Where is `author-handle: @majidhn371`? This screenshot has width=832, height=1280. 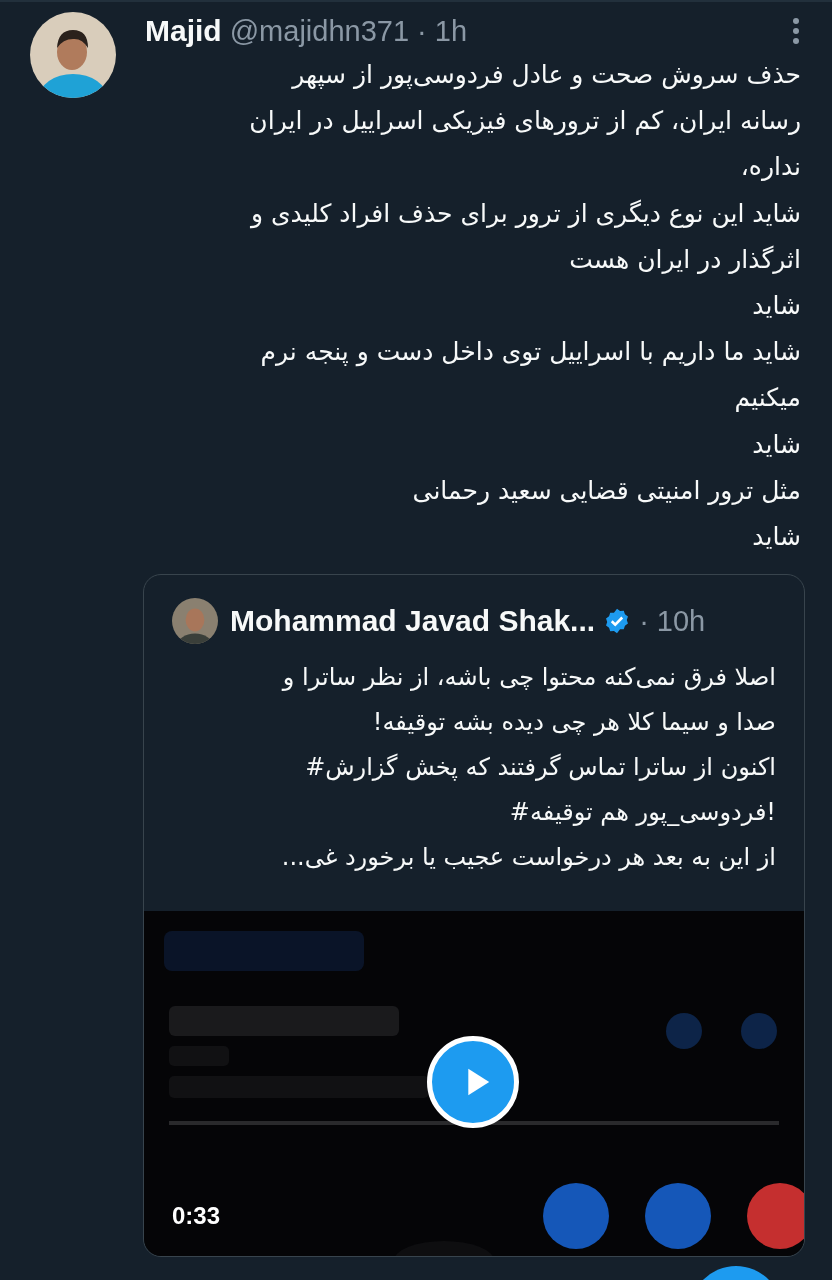 author-handle: @majidhn371 is located at coordinates (319, 31).